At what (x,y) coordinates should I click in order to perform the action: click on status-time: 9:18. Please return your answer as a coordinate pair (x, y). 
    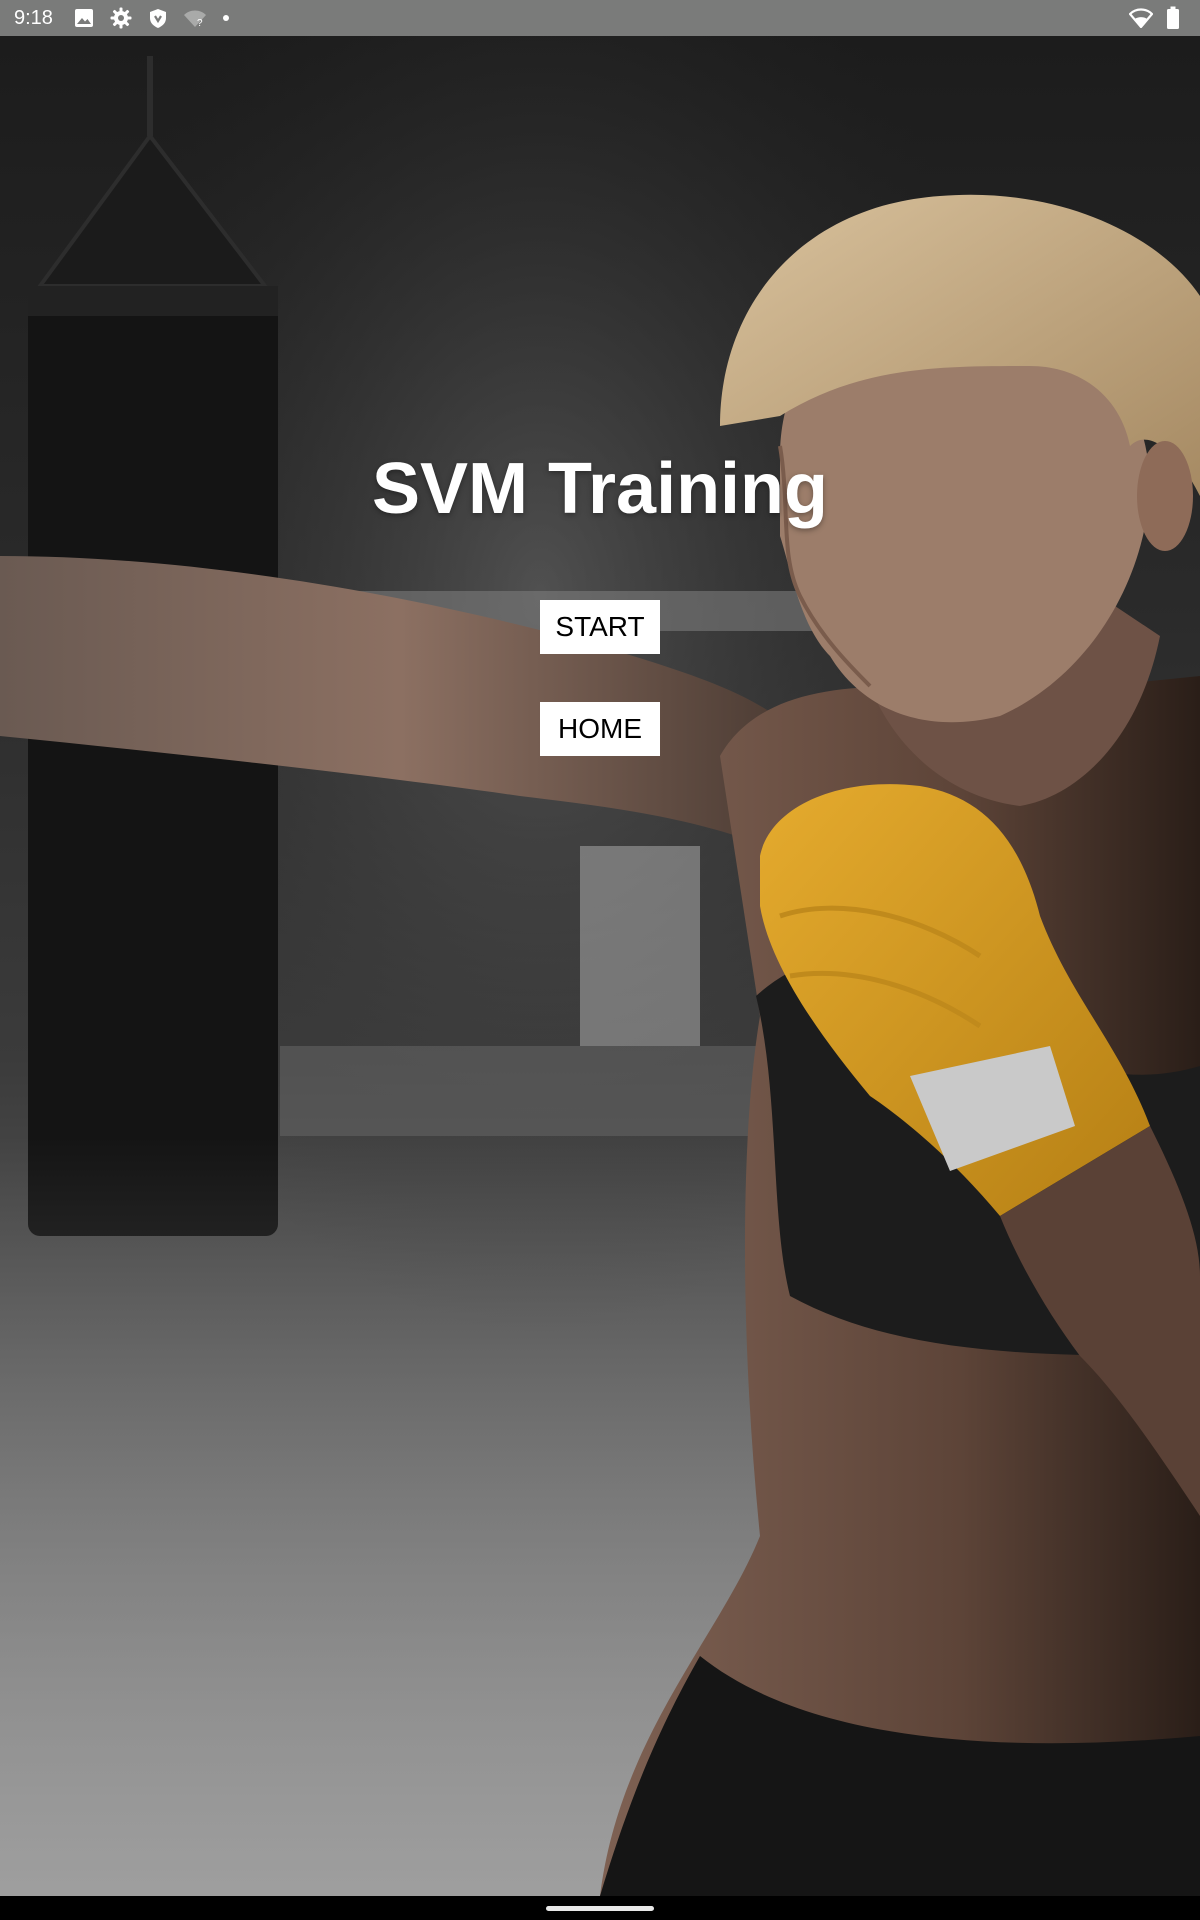
    Looking at the image, I should click on (33, 17).